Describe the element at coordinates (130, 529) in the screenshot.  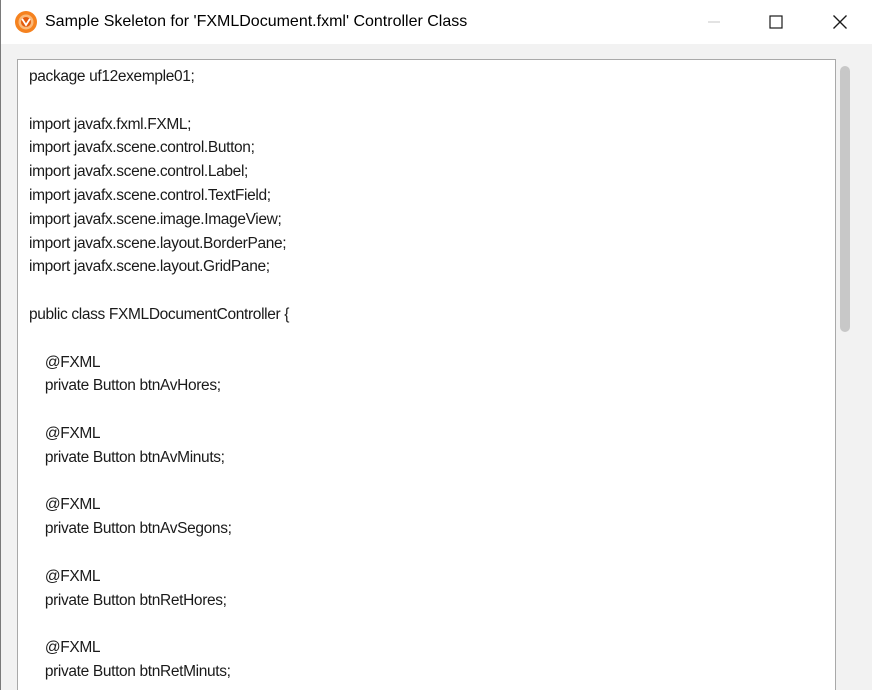
I see `code-line: private Button btnAvSegons;` at that location.